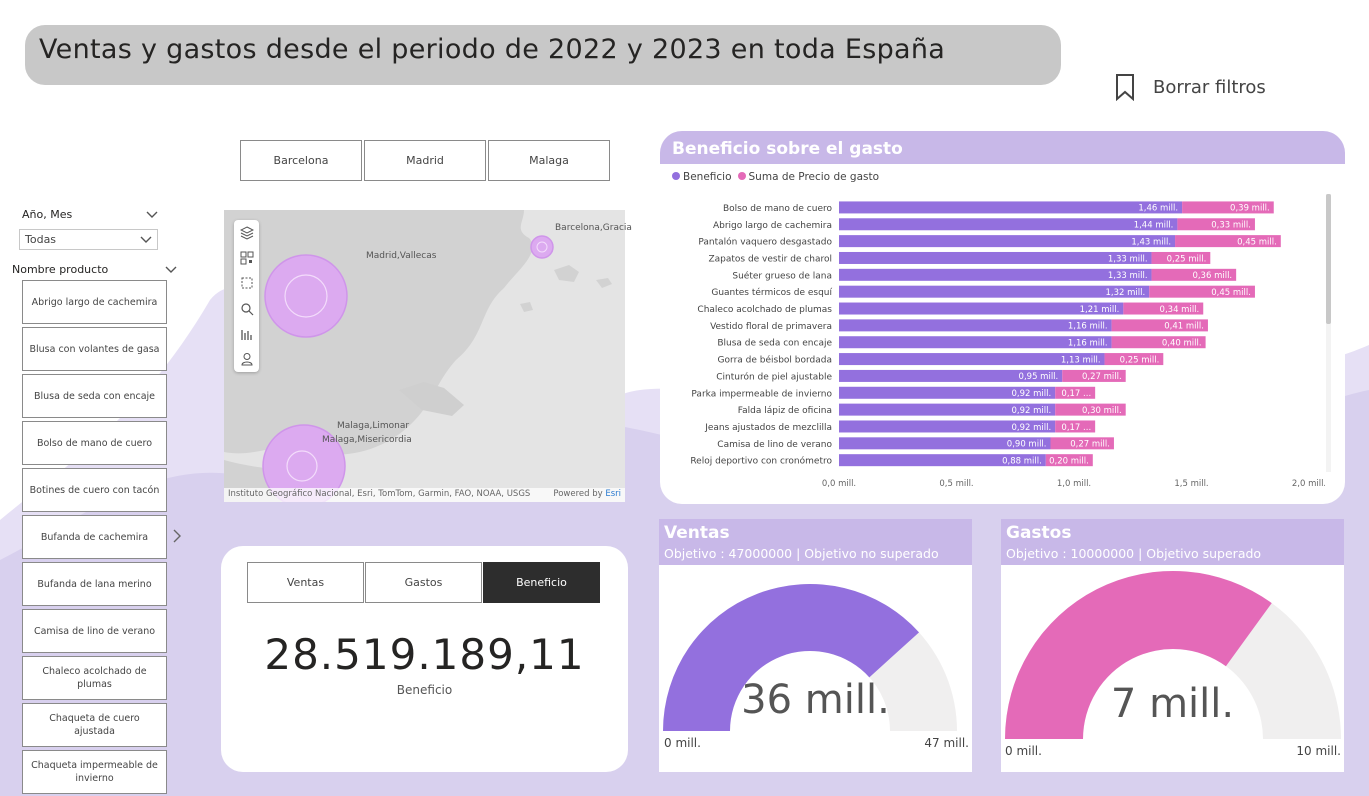  Describe the element at coordinates (1180, 310) in the screenshot. I see `data-label: 0,34 mill.` at that location.